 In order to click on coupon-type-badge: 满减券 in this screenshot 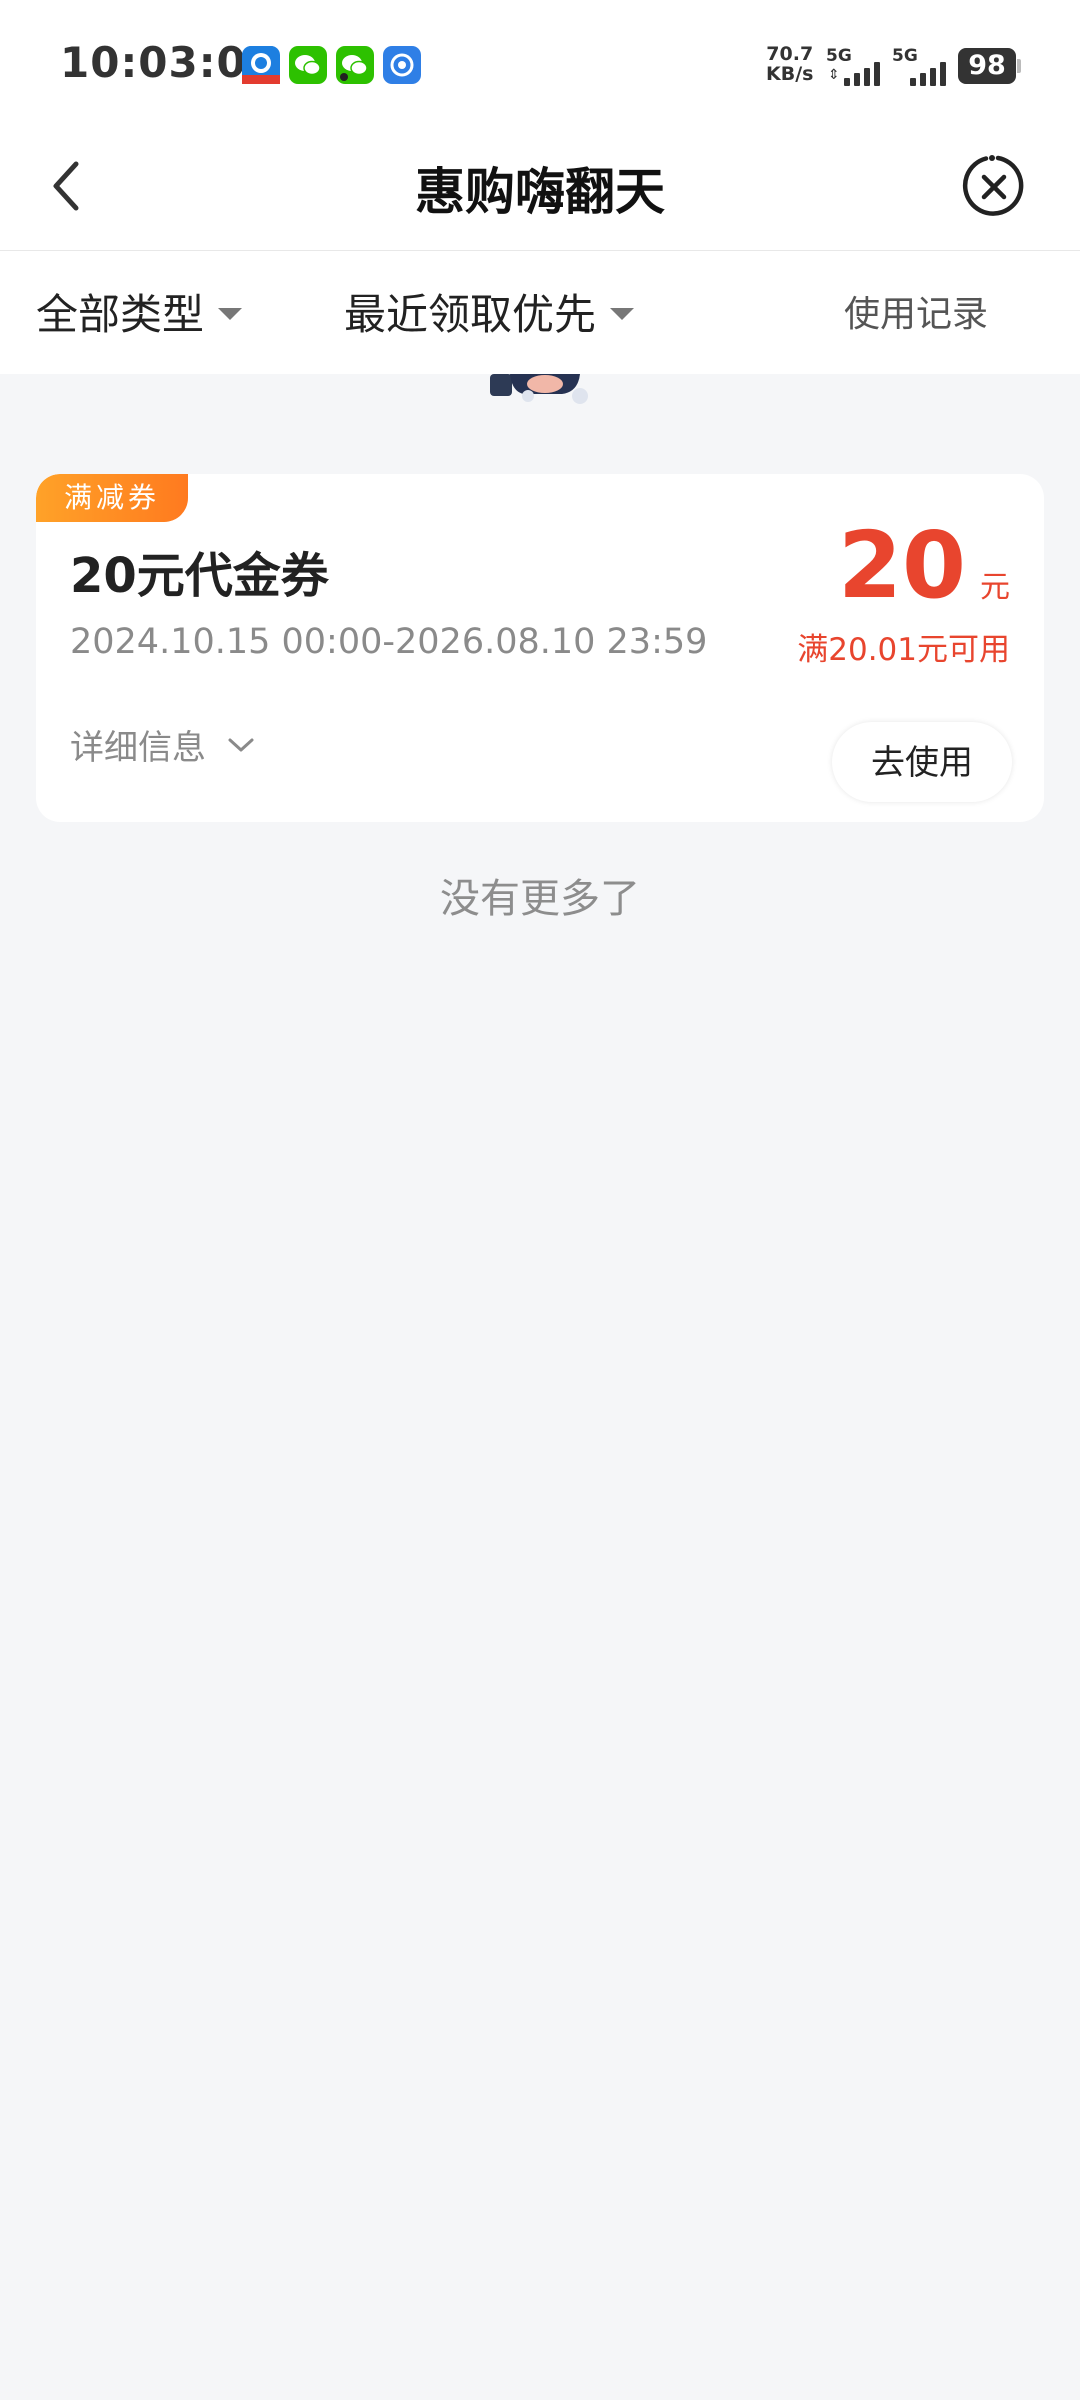, I will do `click(112, 498)`.